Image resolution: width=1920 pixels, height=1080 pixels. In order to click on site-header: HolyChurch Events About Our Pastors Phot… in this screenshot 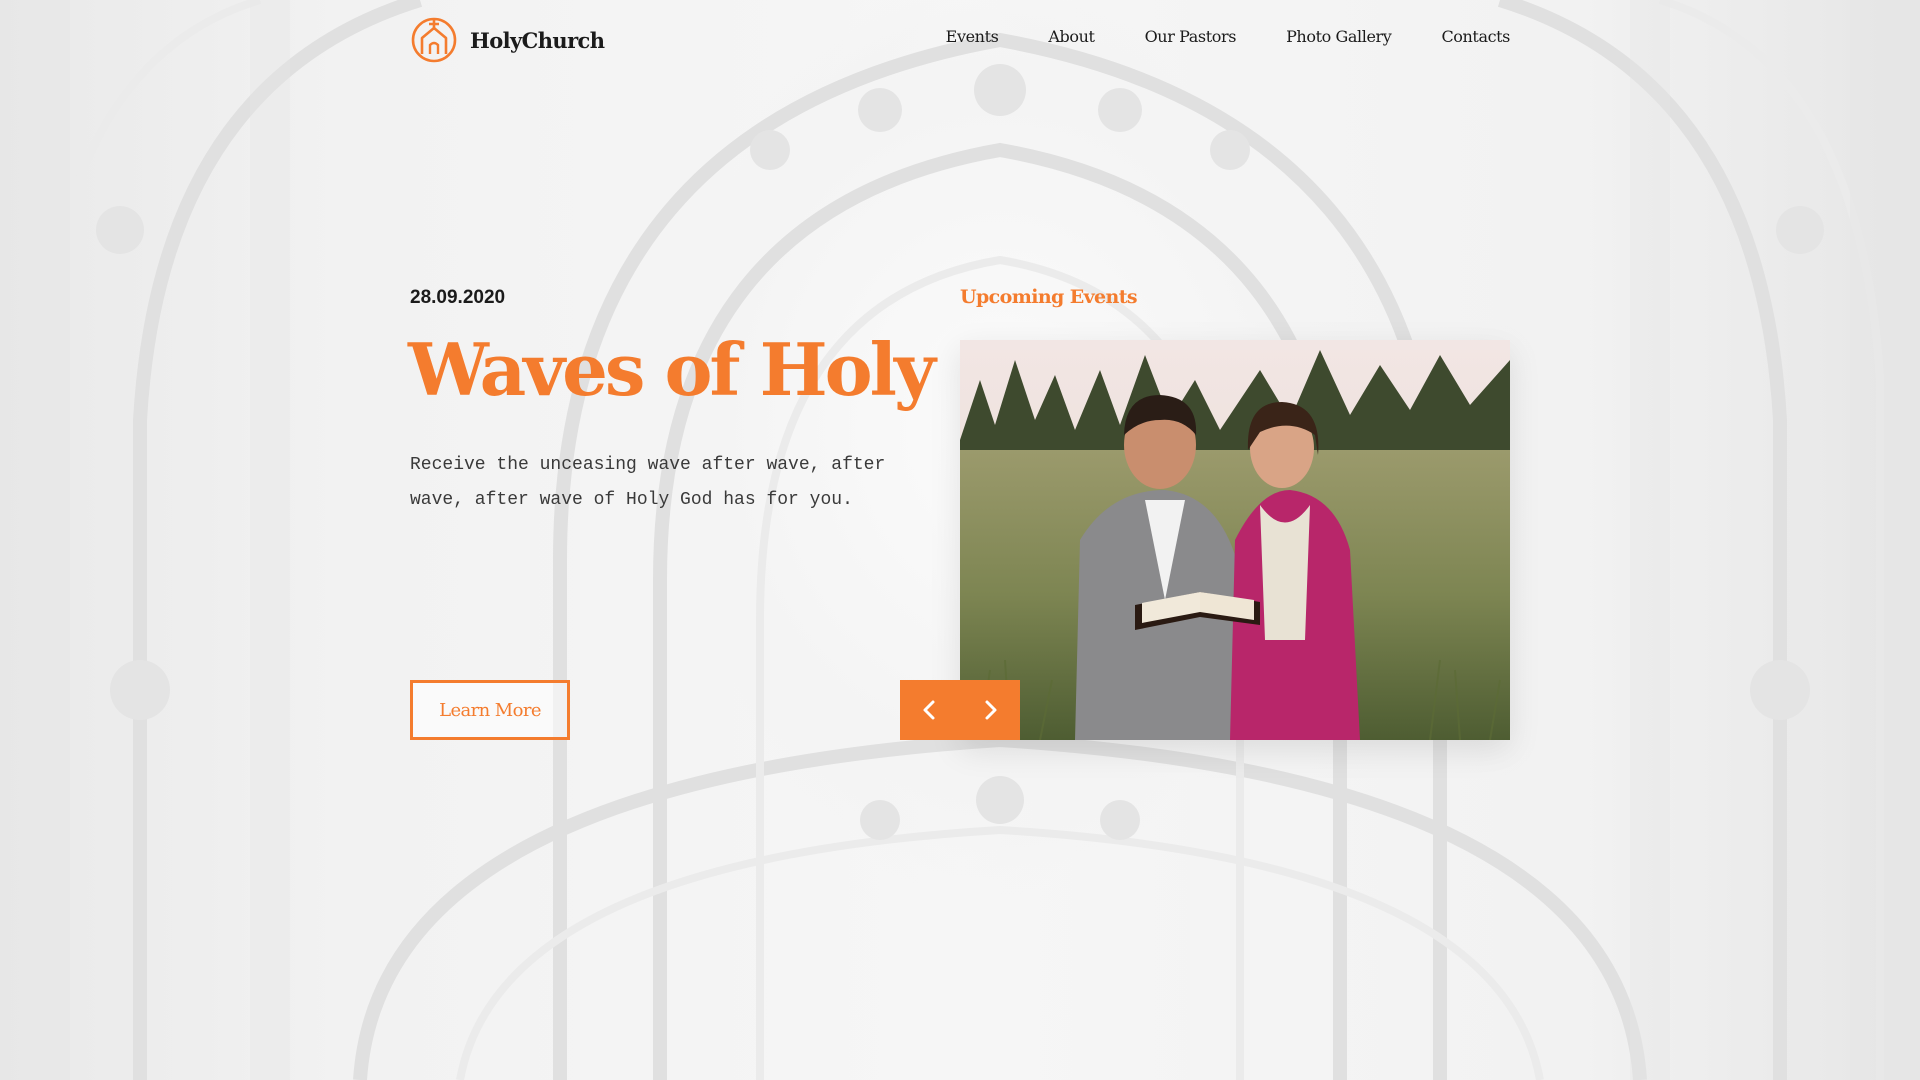, I will do `click(960, 40)`.